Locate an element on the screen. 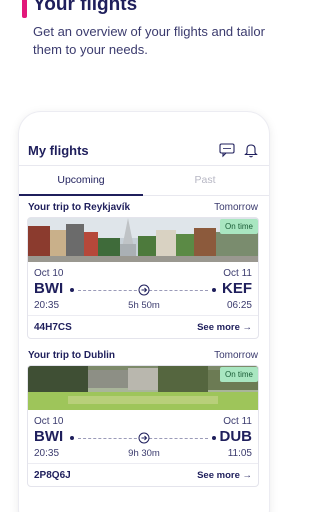 Image resolution: width=320 pixels, height=512 pixels. flight-duration: 9h 30m is located at coordinates (144, 453).